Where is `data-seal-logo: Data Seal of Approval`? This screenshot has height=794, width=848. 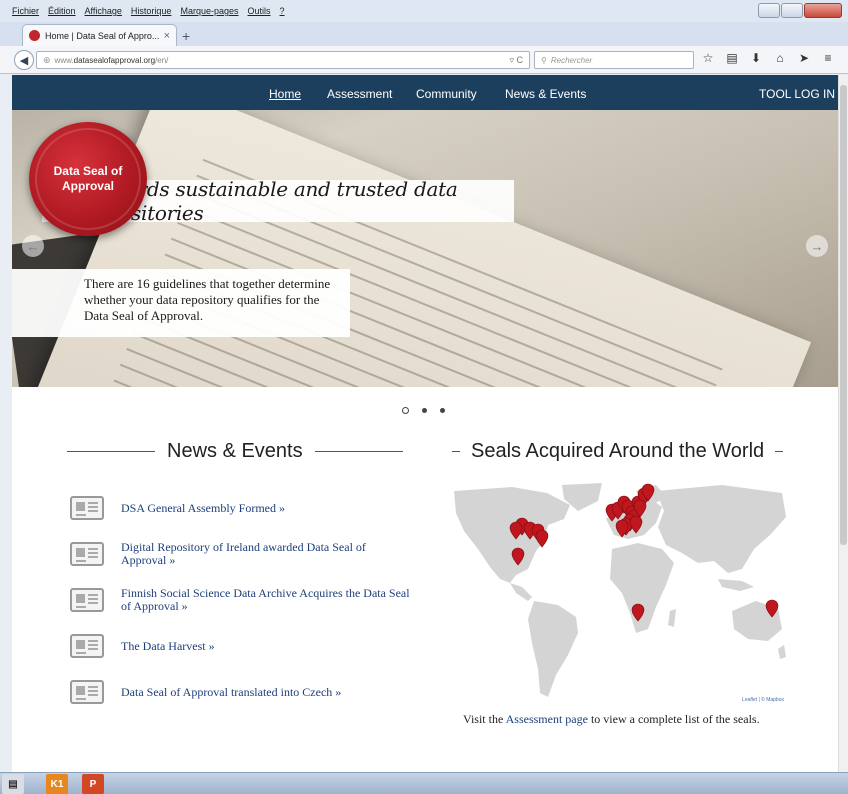 data-seal-logo: Data Seal of Approval is located at coordinates (88, 179).